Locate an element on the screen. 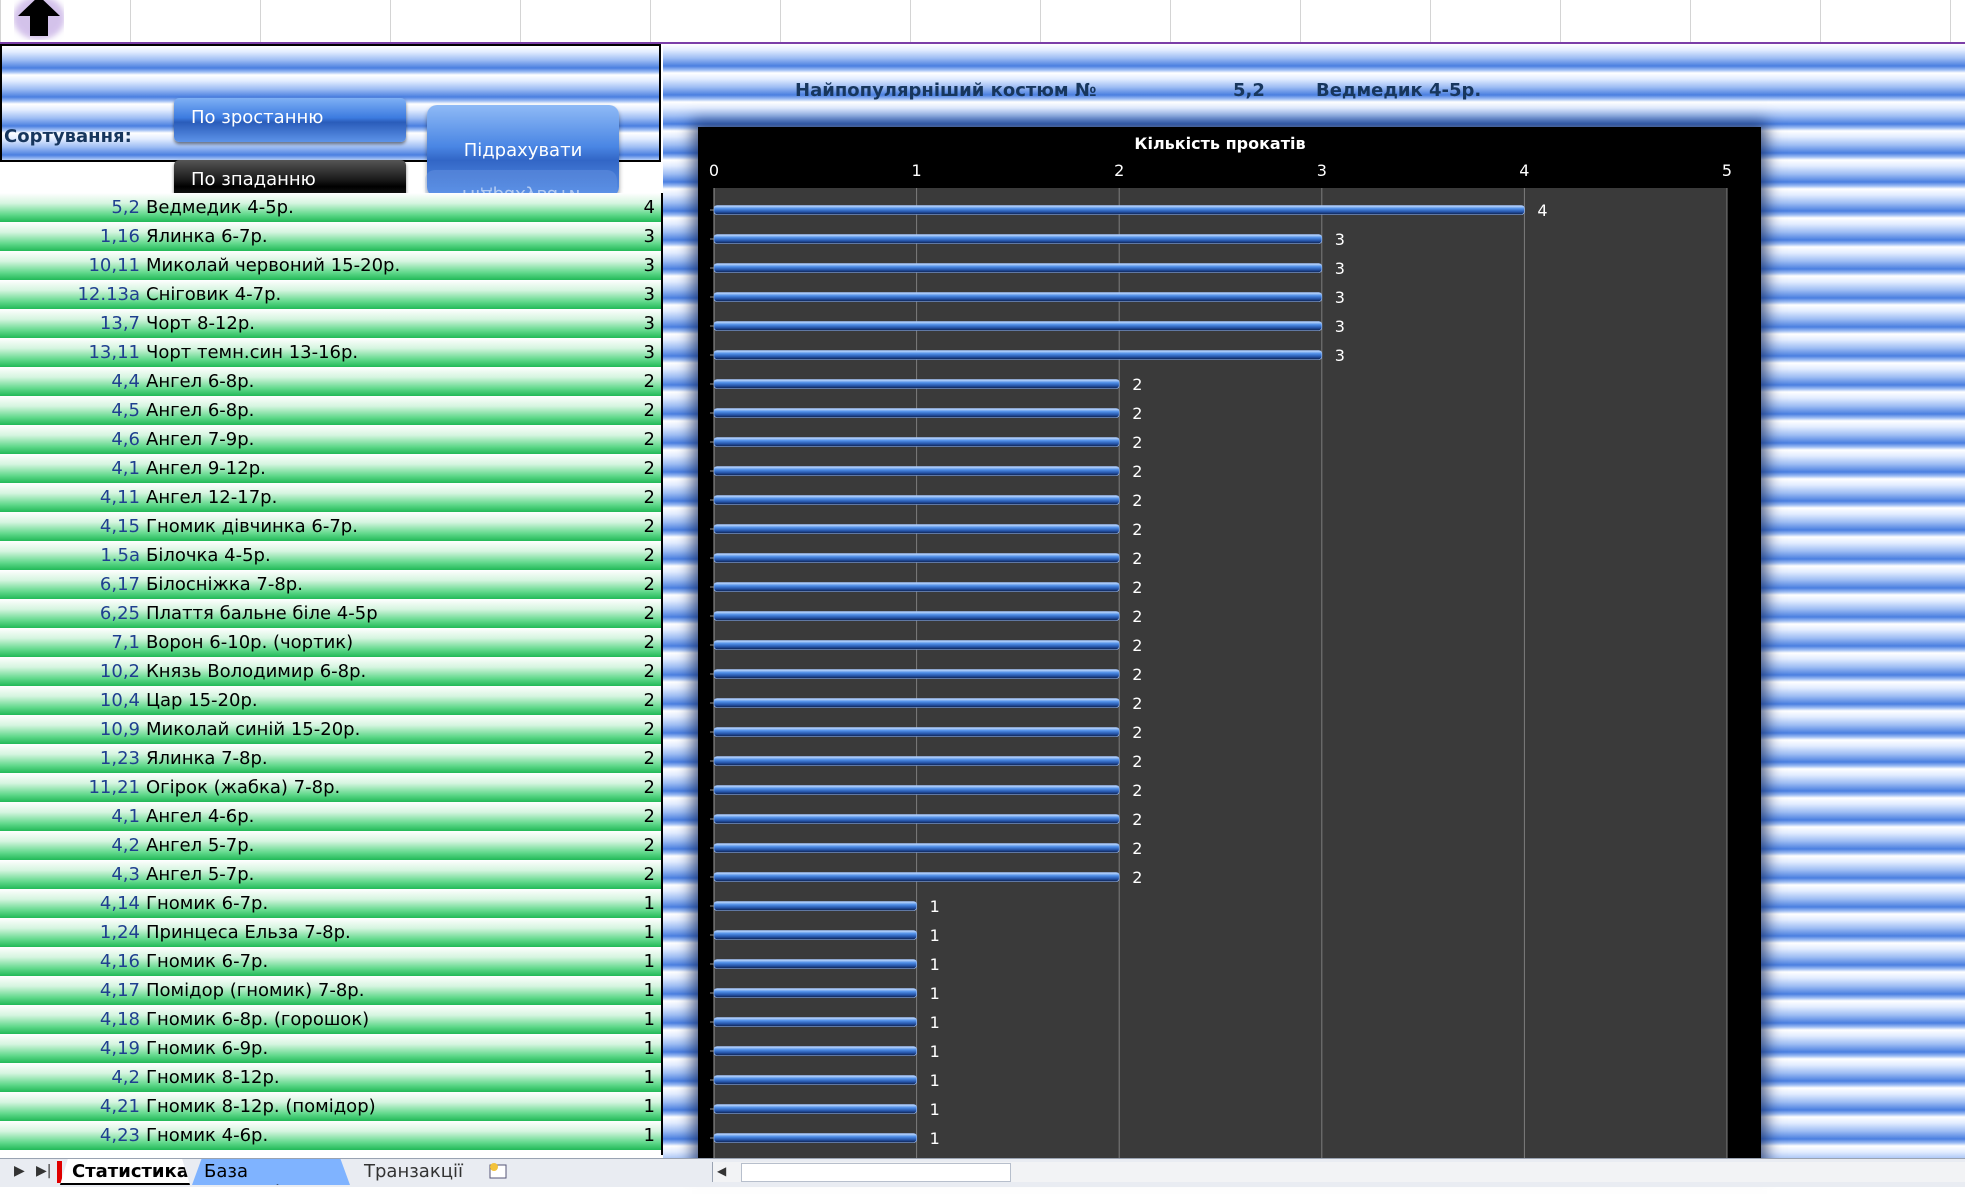 The width and height of the screenshot is (1965, 1203). table-row: 6,17 Білосніжка 7-8р. 2 is located at coordinates (330, 584).